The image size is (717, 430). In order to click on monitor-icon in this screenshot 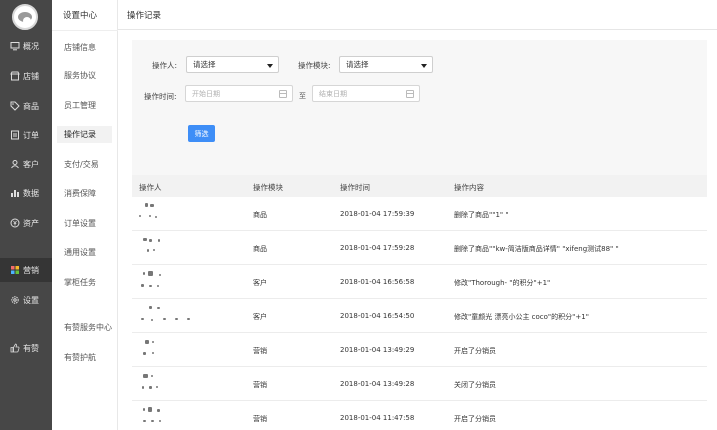, I will do `click(14, 46)`.